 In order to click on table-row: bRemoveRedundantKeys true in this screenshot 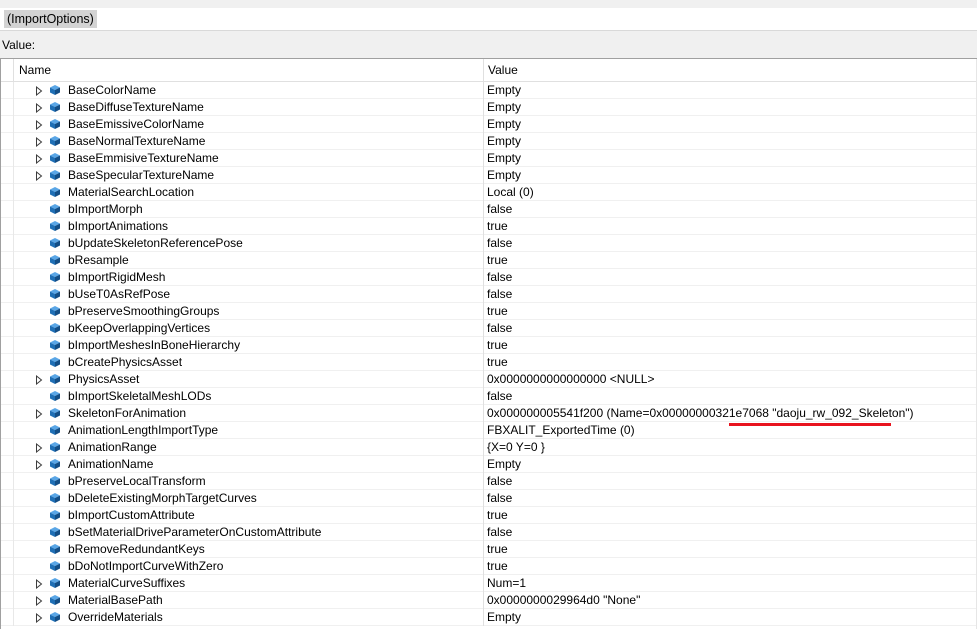, I will do `click(489, 549)`.